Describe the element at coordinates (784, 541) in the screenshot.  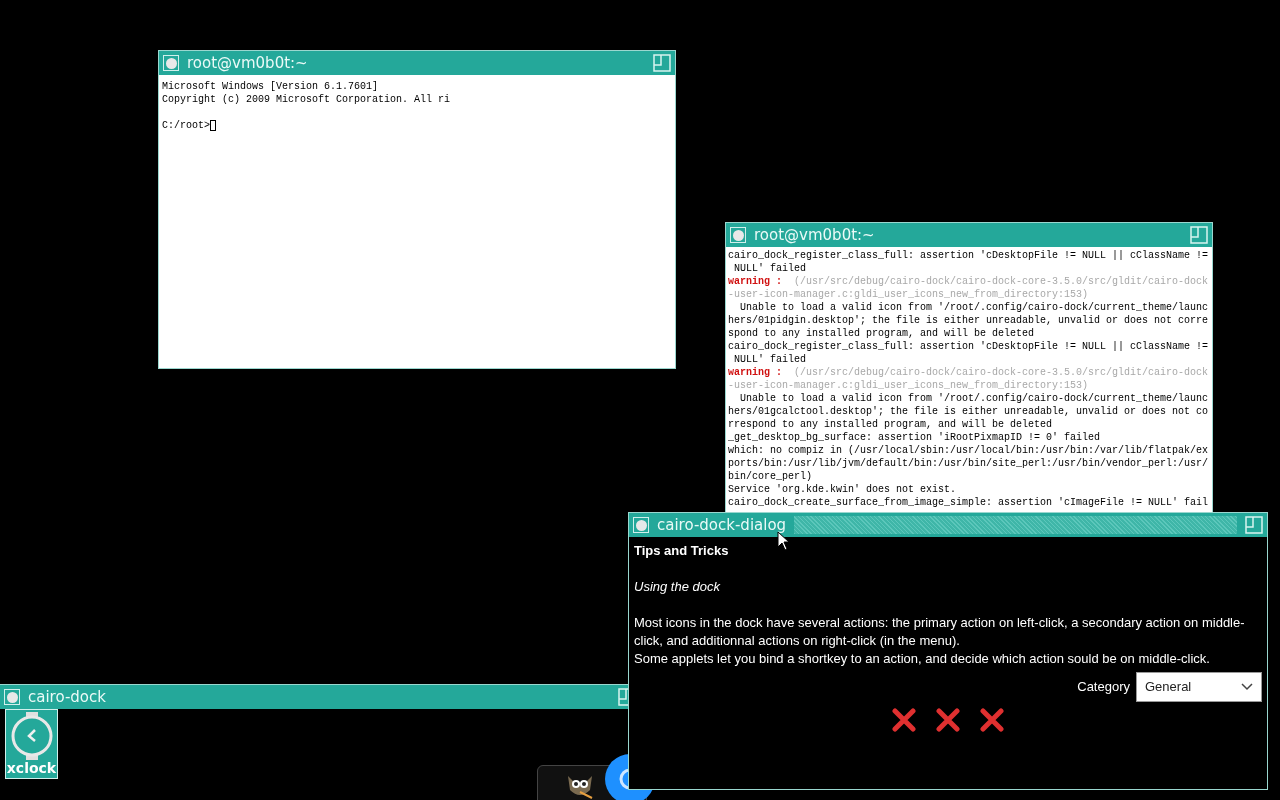
I see `mouse-pointer-icon` at that location.